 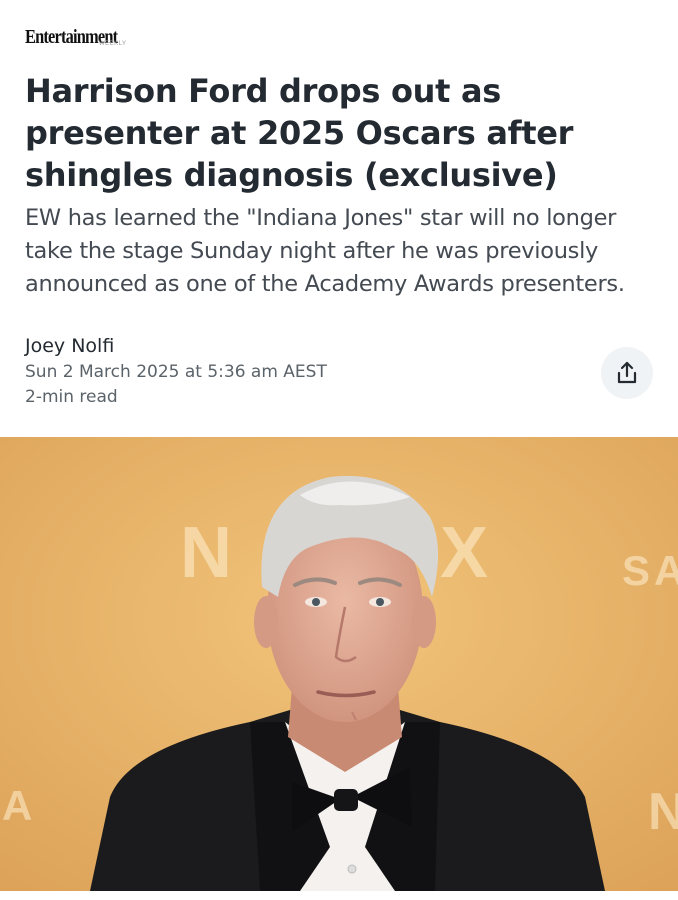 What do you see at coordinates (466, 553) in the screenshot?
I see `backdrop-text-x: X` at bounding box center [466, 553].